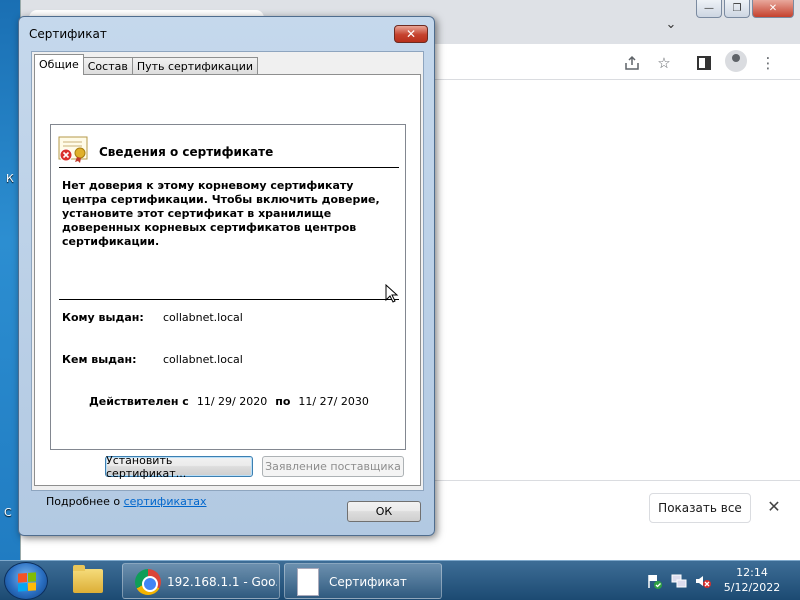 The height and width of the screenshot is (600, 800). What do you see at coordinates (8, 512) in the screenshot?
I see `desktop-edge-text: С` at bounding box center [8, 512].